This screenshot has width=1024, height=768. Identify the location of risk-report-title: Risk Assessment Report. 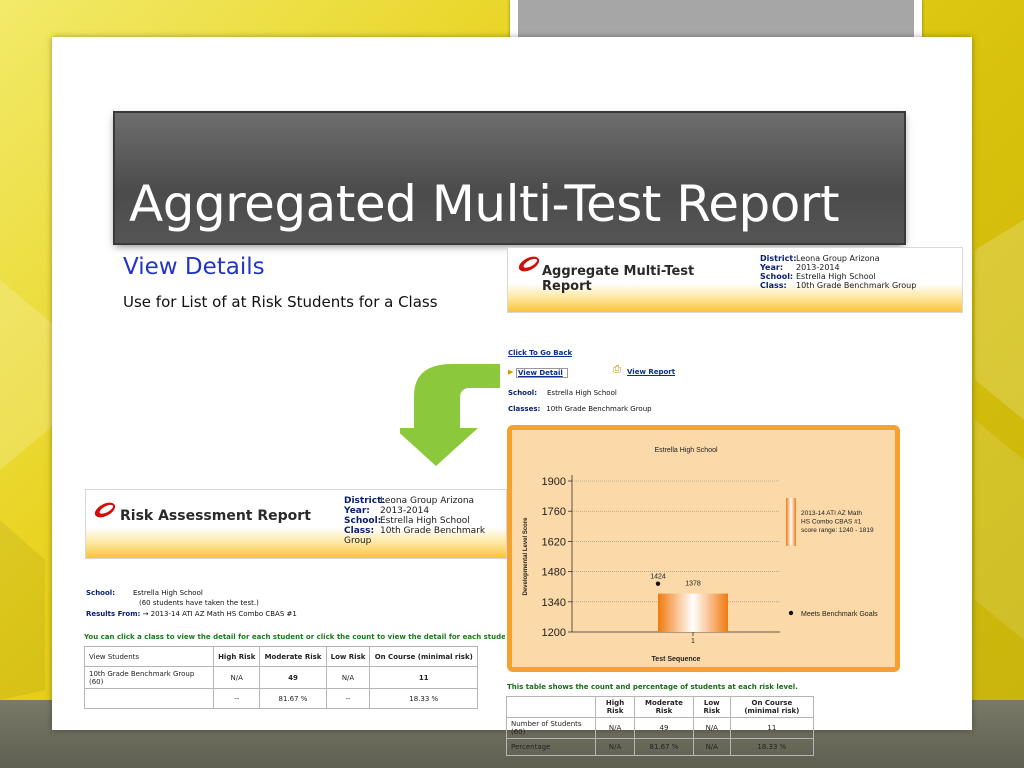
(215, 516).